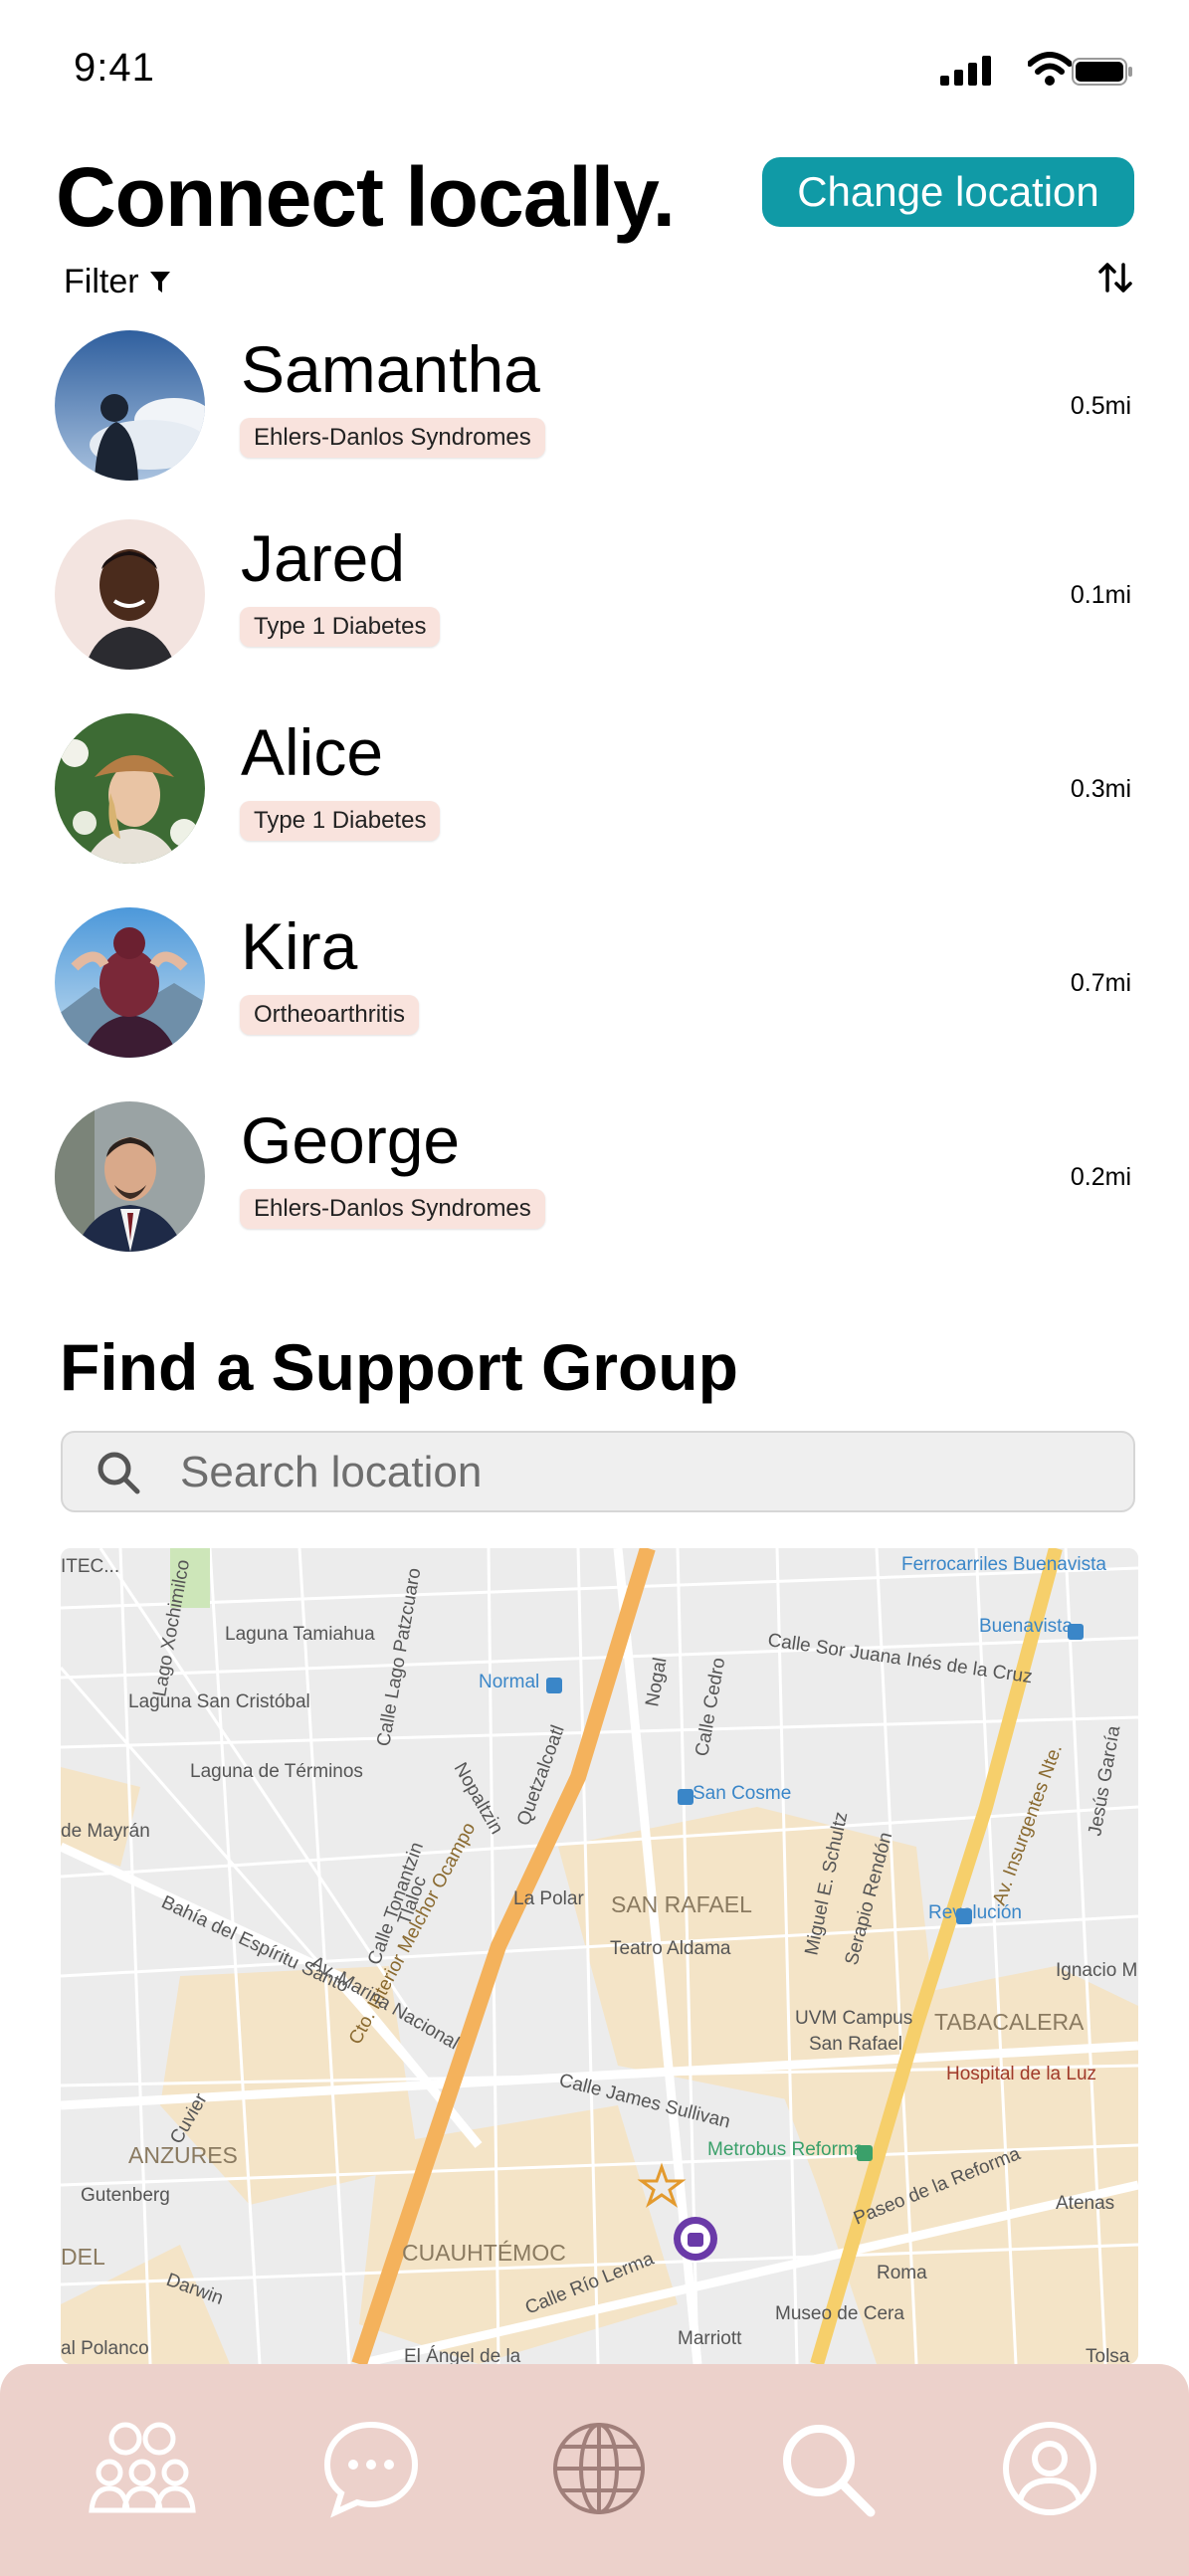  Describe the element at coordinates (1100, 406) in the screenshot. I see `person-distance: 0.5mi` at that location.